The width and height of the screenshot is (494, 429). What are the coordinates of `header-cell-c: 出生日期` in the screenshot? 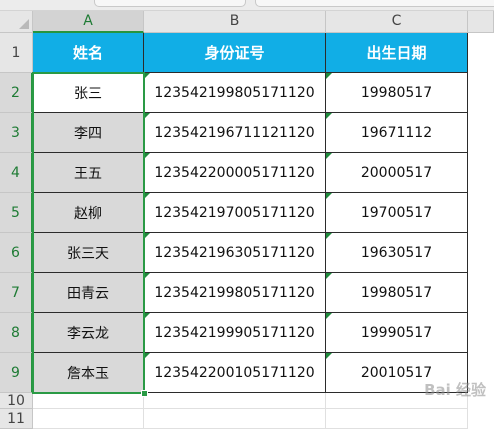 It's located at (397, 53).